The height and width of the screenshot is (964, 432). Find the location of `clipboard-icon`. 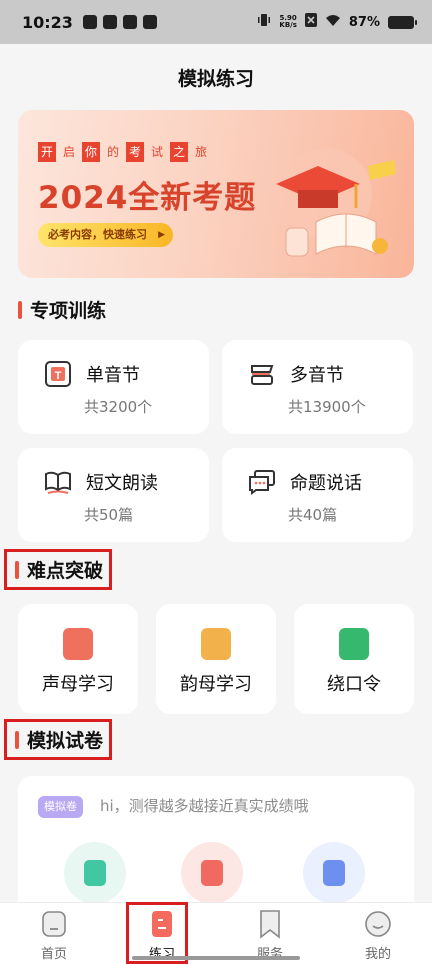

clipboard-icon is located at coordinates (334, 873).